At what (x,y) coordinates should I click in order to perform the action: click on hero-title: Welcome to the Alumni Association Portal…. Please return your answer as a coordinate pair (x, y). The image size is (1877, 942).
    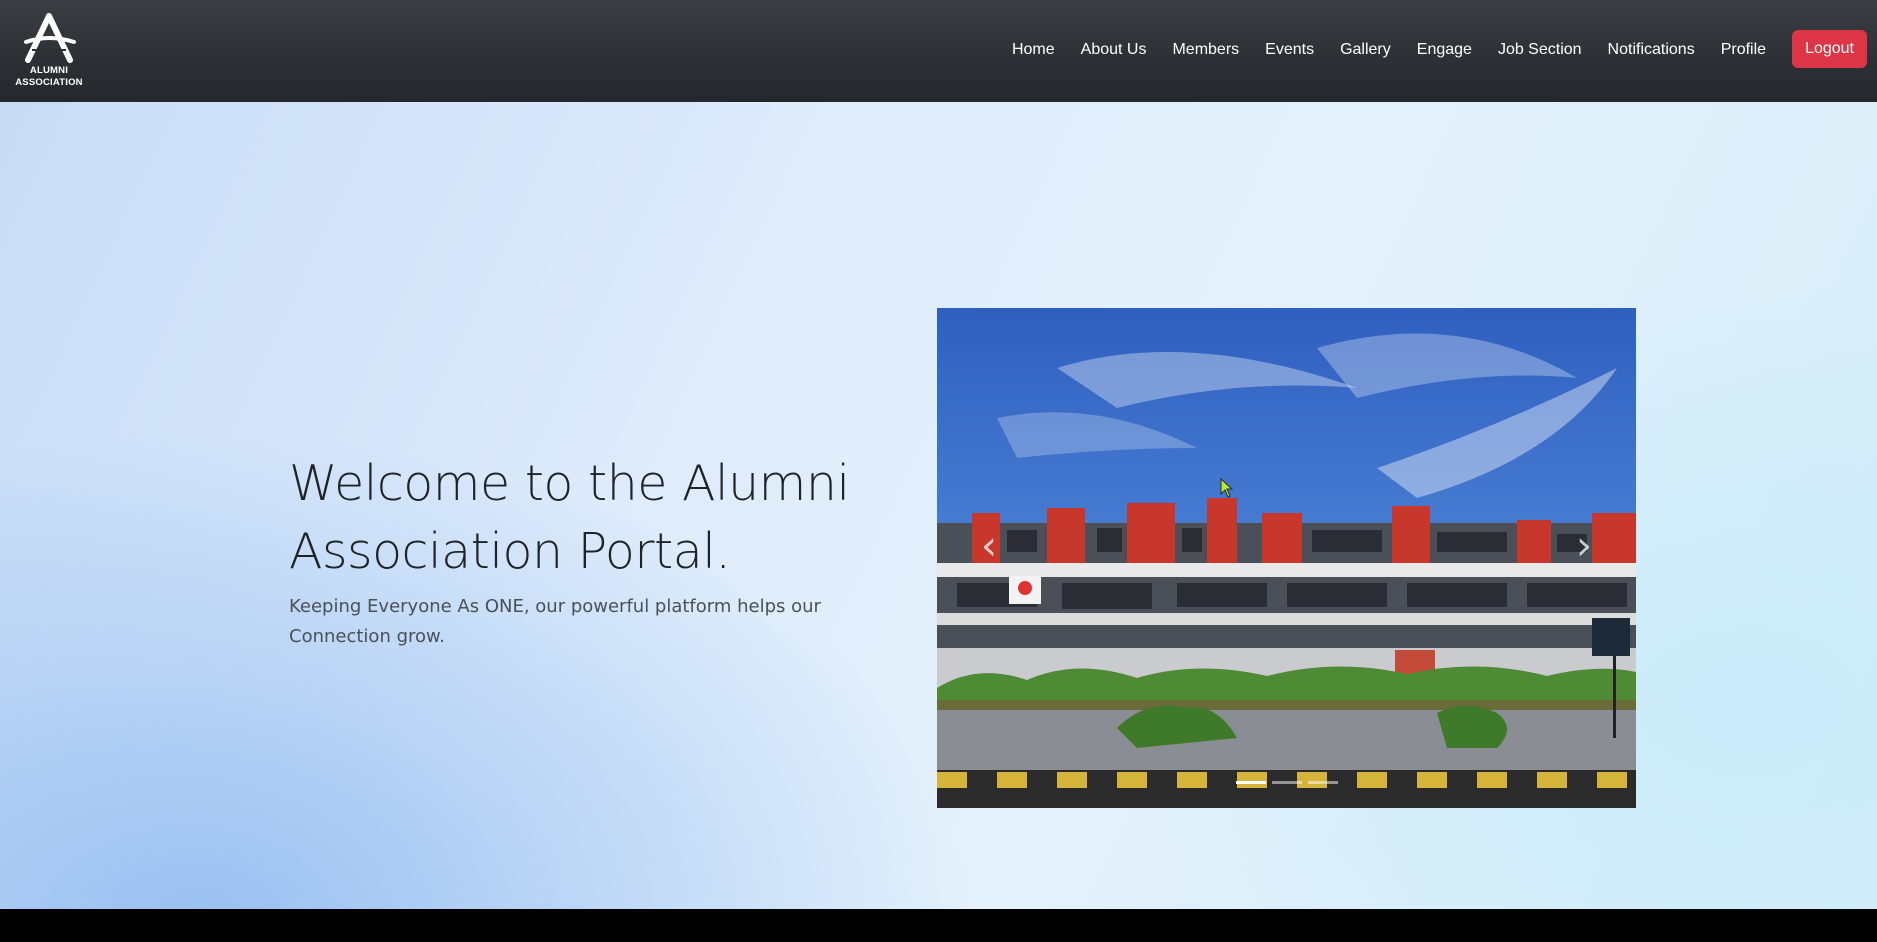
    Looking at the image, I should click on (569, 517).